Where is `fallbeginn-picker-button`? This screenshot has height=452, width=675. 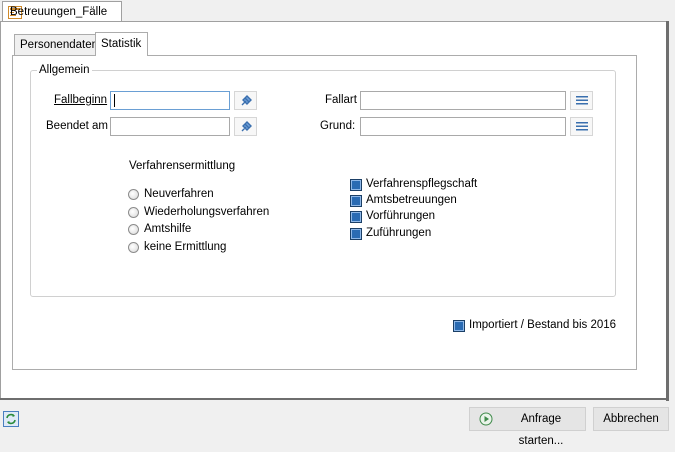 fallbeginn-picker-button is located at coordinates (245, 100).